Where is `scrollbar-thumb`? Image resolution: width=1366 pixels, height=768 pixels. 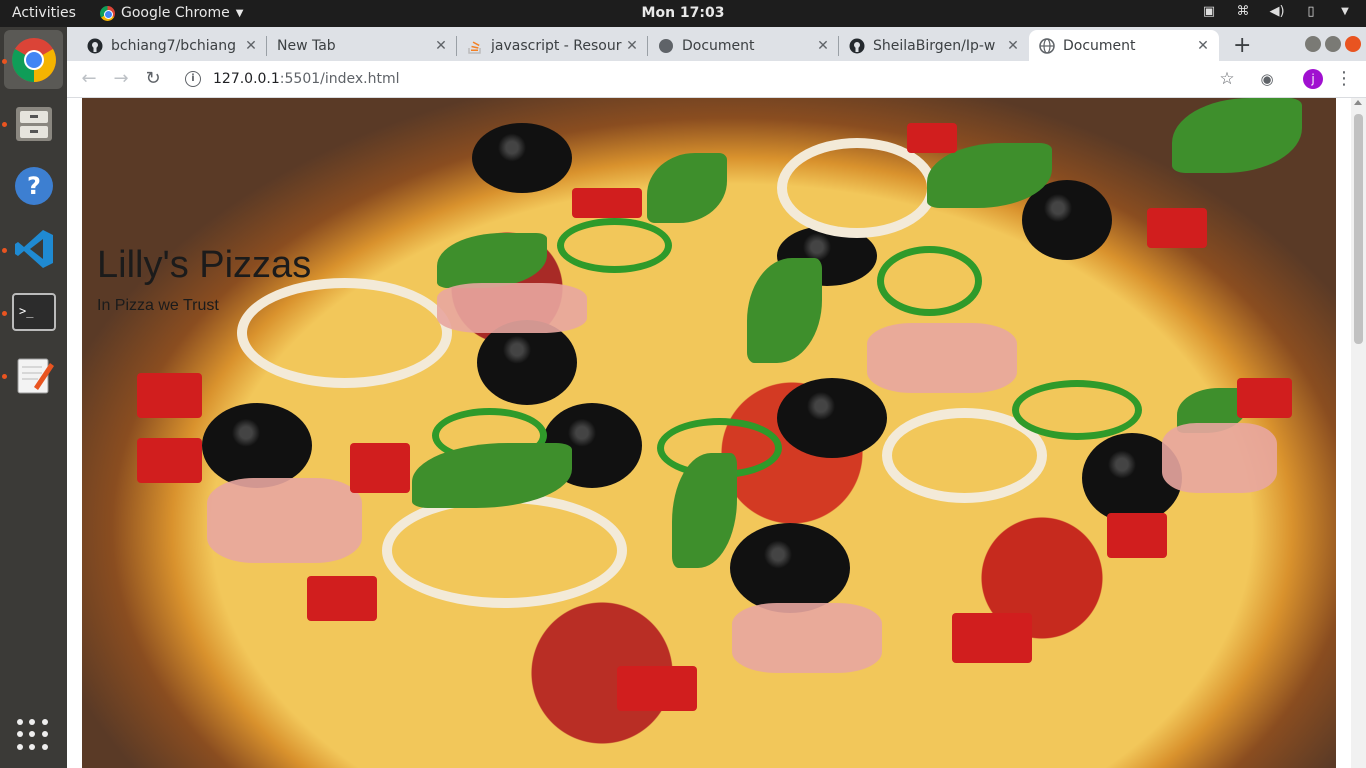
scrollbar-thumb is located at coordinates (1358, 229).